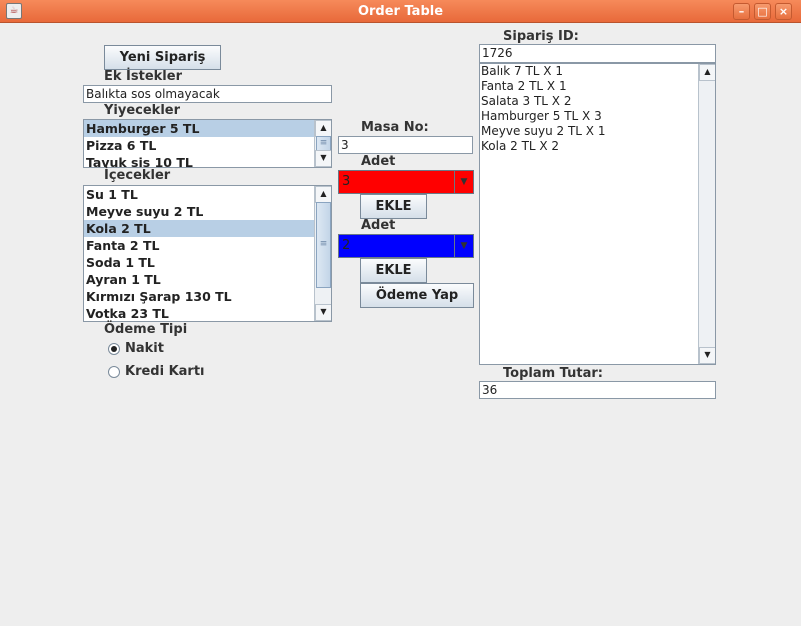 The width and height of the screenshot is (801, 626). Describe the element at coordinates (207, 279) in the screenshot. I see `list-item: Ayran 1 TL` at that location.